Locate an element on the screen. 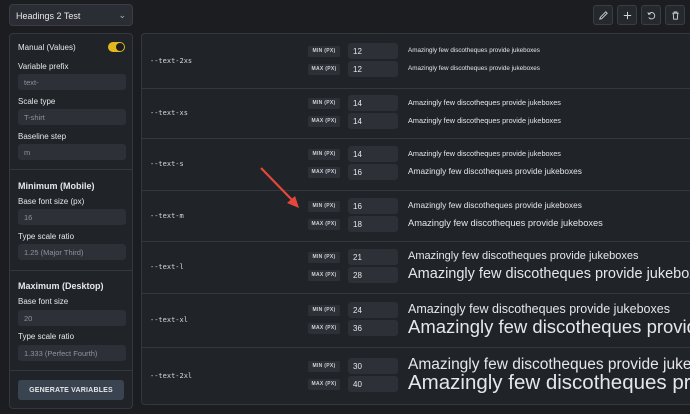 Image resolution: width=690 pixels, height=414 pixels. mode-label: Manual (Values) is located at coordinates (47, 47).